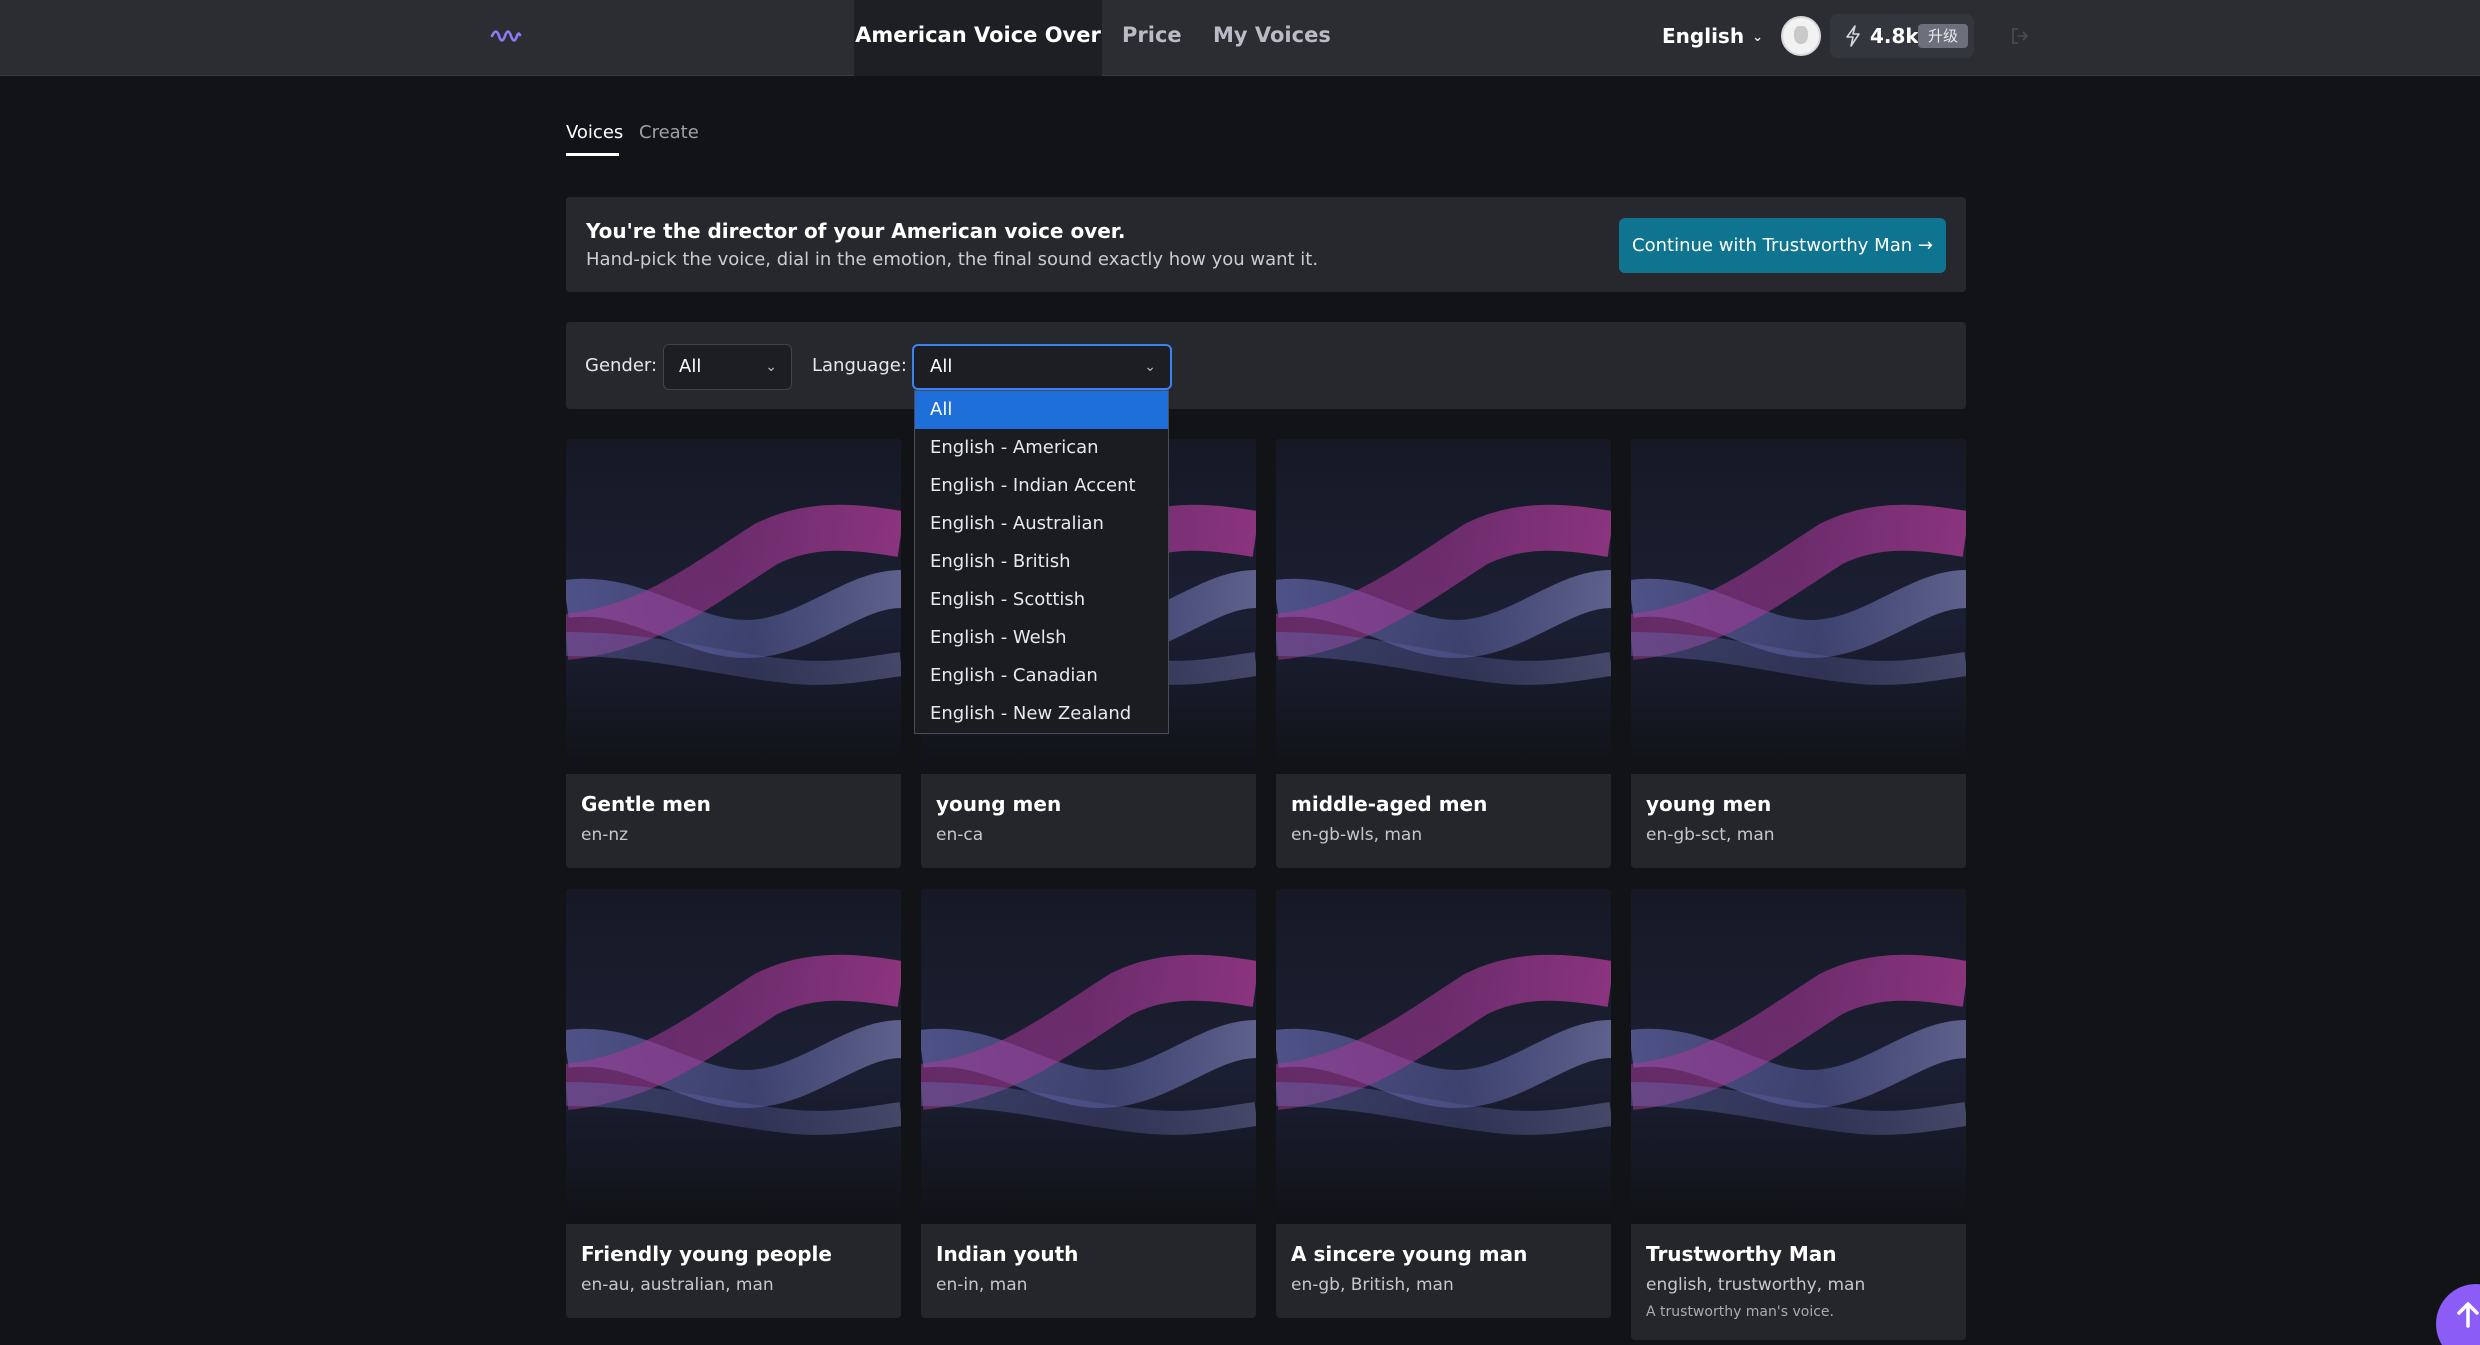 The width and height of the screenshot is (2480, 1345). What do you see at coordinates (1266, 365) in the screenshot?
I see `filter-bar: Gender: All ⌄ Language: All ⌄` at bounding box center [1266, 365].